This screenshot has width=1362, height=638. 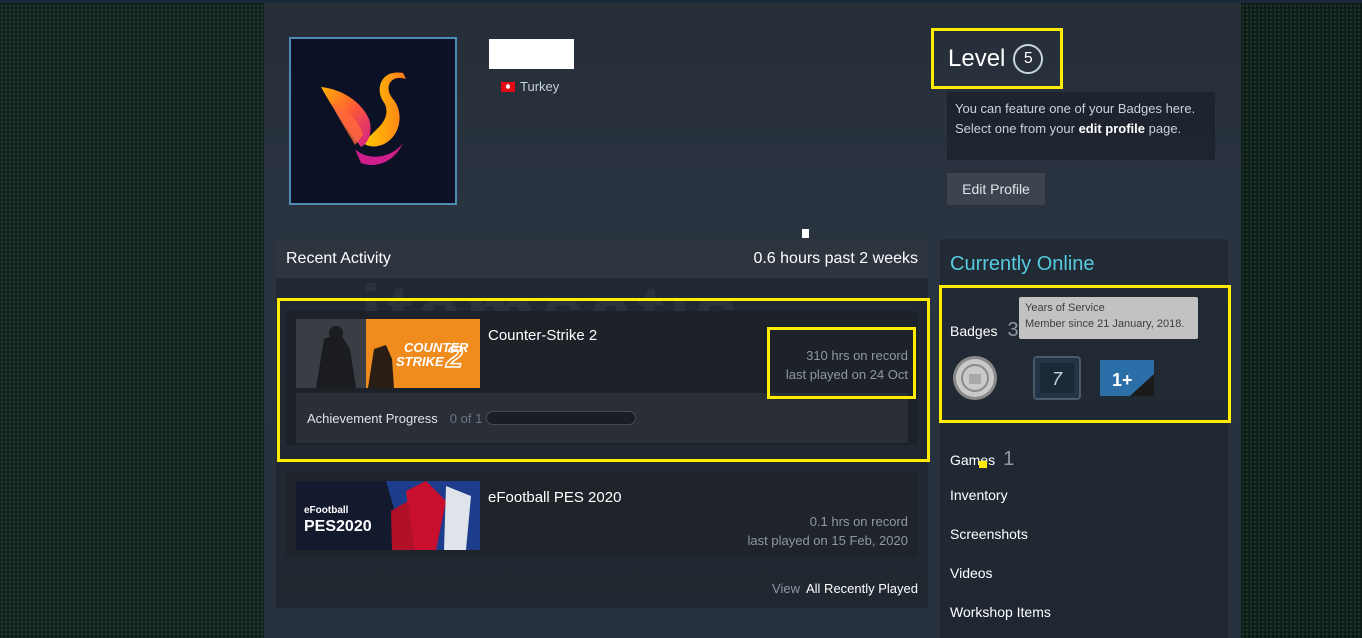 What do you see at coordinates (989, 534) in the screenshot?
I see `nav-label: Screenshots` at bounding box center [989, 534].